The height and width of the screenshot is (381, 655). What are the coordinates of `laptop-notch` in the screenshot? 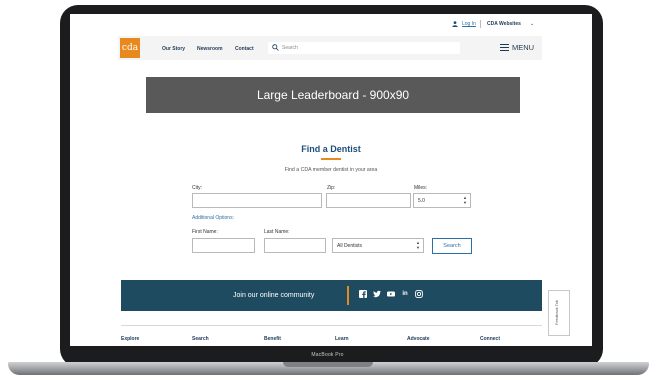 It's located at (328, 364).